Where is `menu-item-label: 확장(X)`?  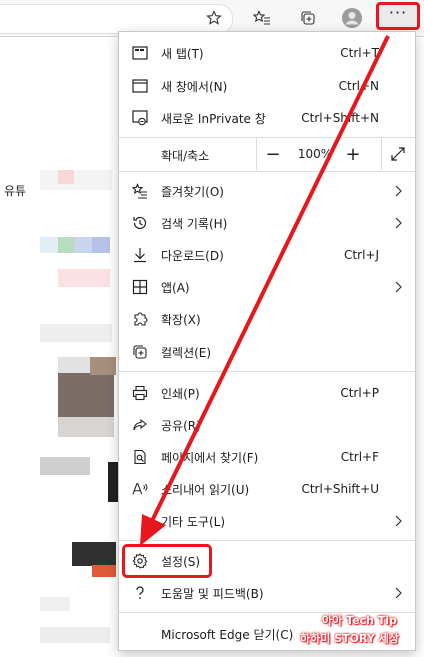 menu-item-label: 확장(X) is located at coordinates (181, 319).